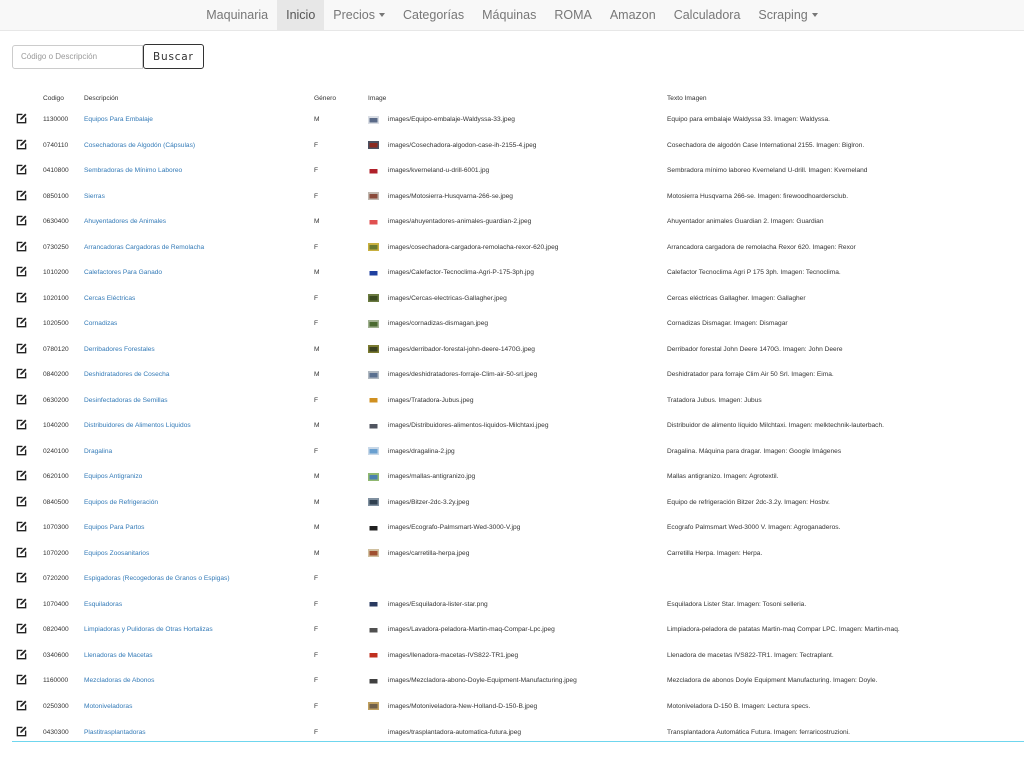 This screenshot has width=1024, height=768. Describe the element at coordinates (845, 579) in the screenshot. I see `texto-imagen-cell` at that location.